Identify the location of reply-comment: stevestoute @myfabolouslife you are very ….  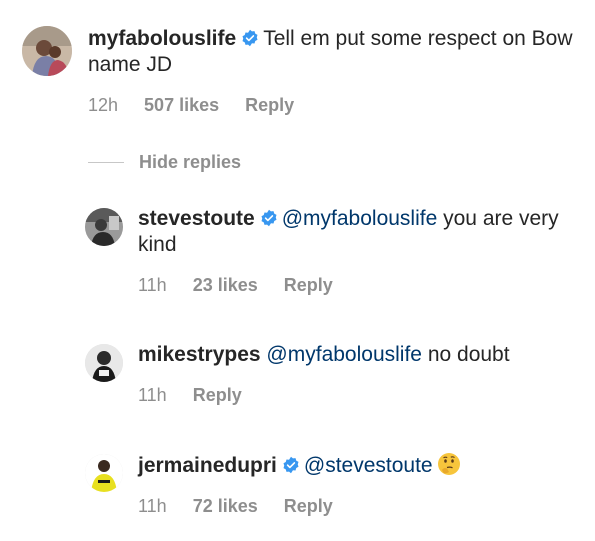
(332, 251).